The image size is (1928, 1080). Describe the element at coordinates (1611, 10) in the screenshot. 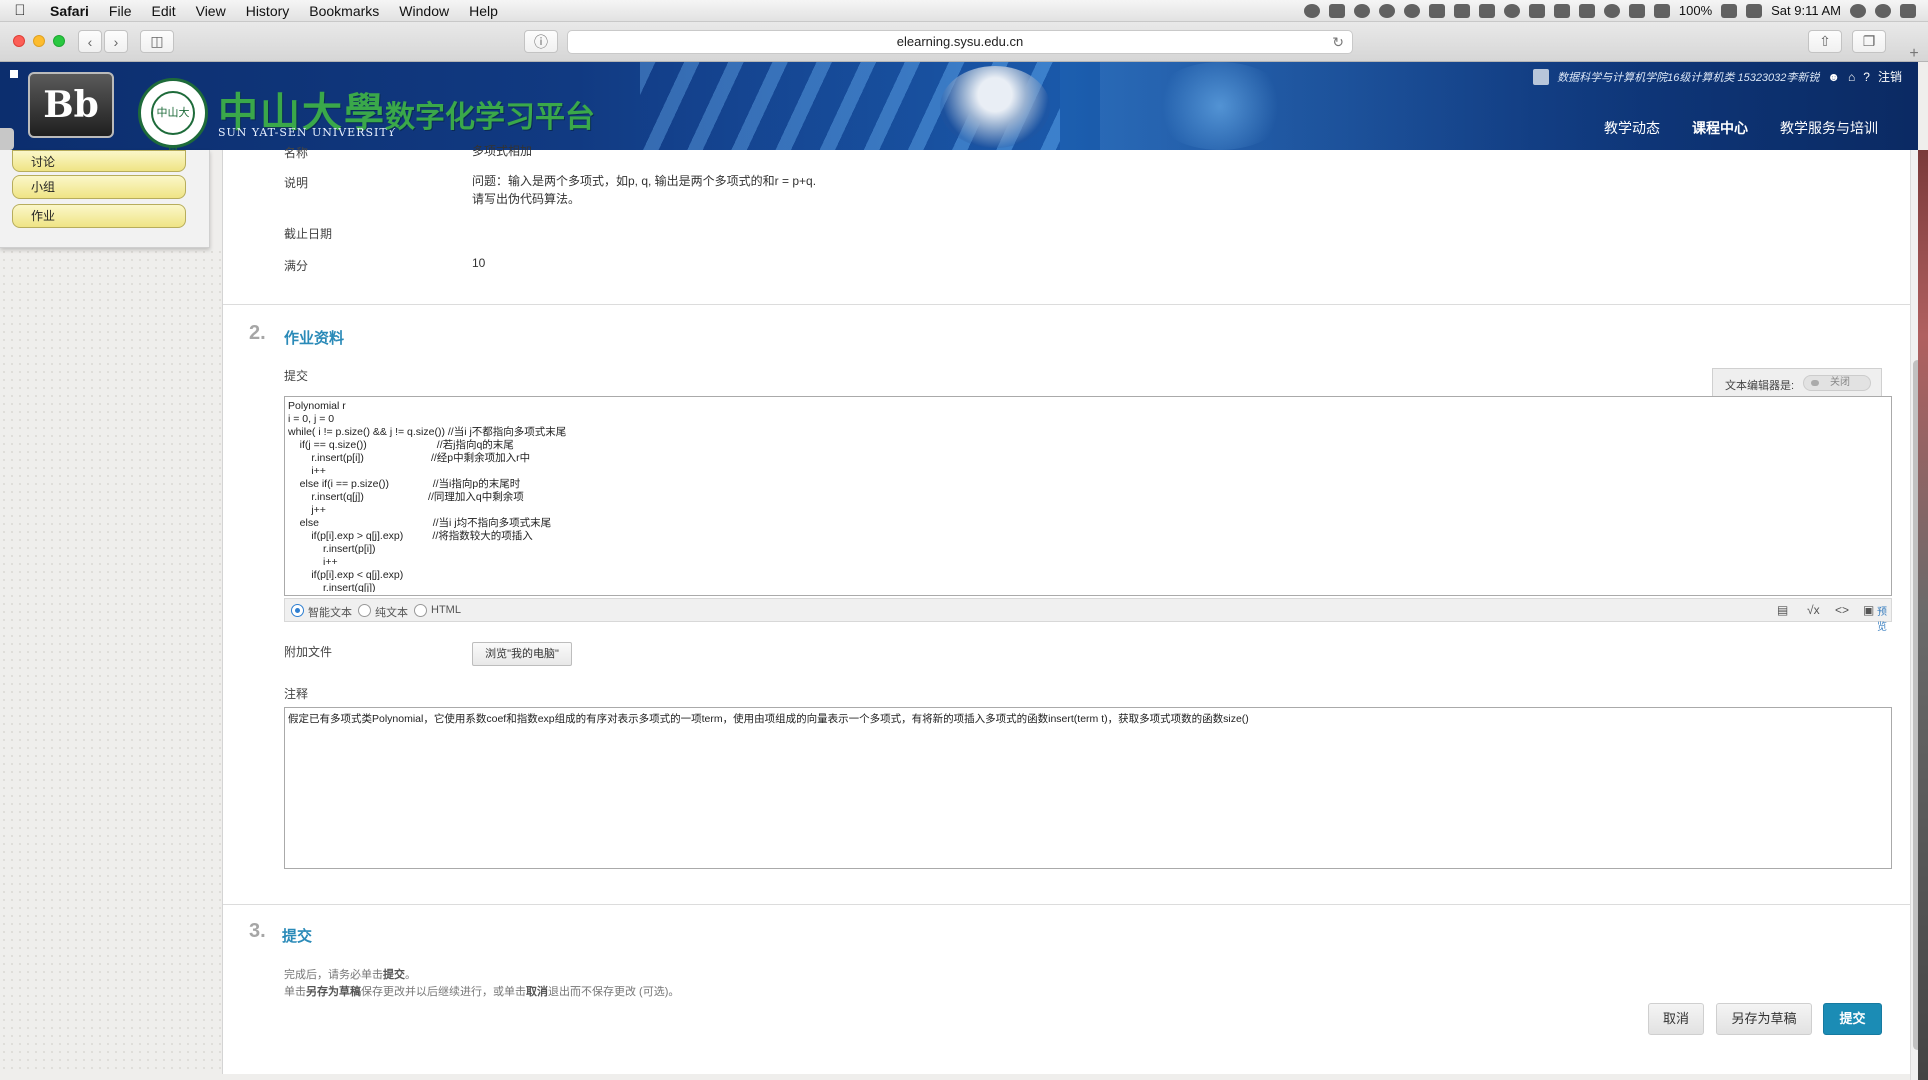

I see `wifi-icon` at that location.